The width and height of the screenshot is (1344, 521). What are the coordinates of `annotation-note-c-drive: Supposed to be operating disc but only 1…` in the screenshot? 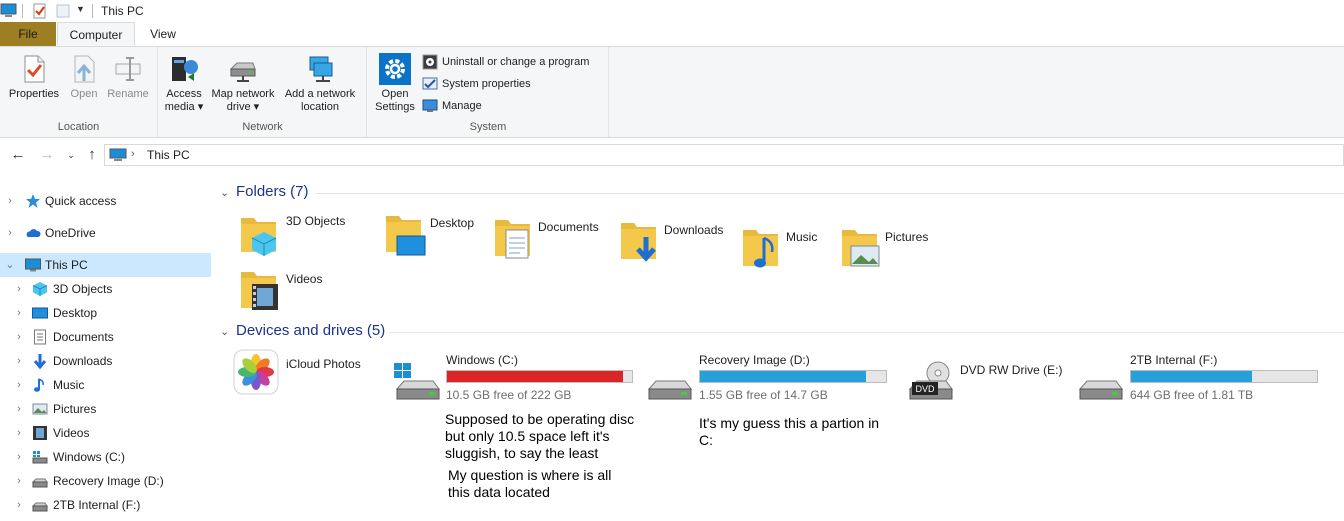 It's located at (540, 436).